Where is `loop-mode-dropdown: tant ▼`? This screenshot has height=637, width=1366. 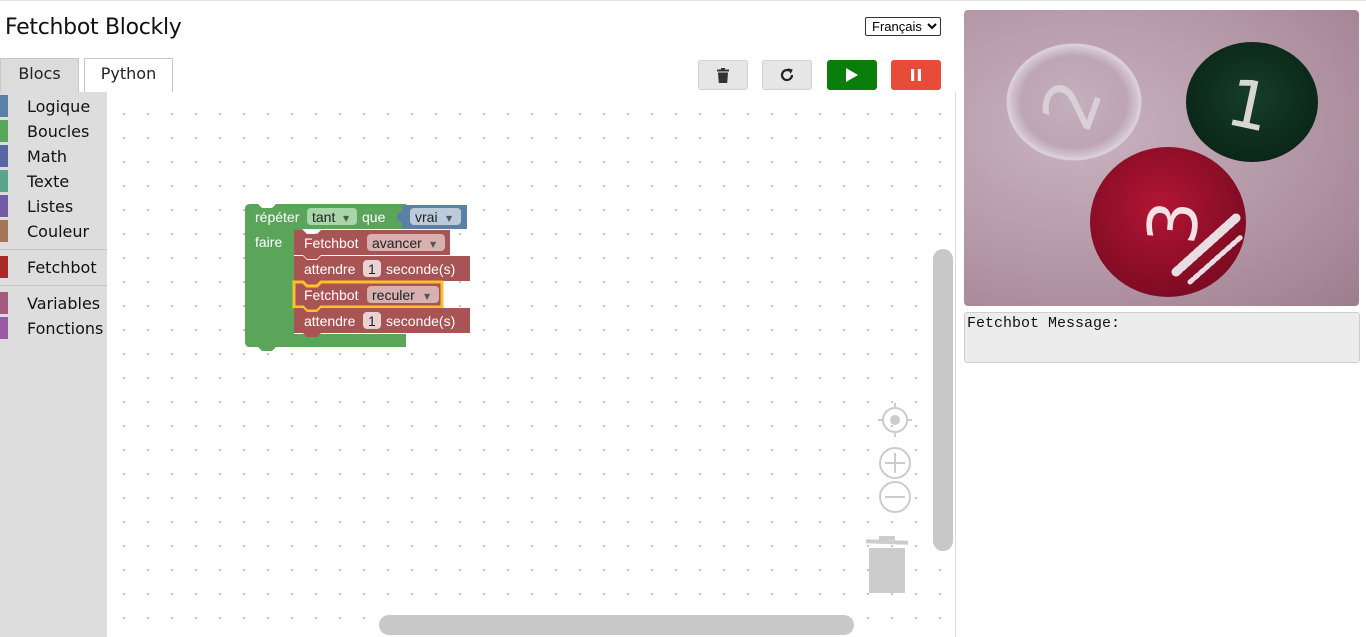
loop-mode-dropdown: tant ▼ is located at coordinates (332, 216).